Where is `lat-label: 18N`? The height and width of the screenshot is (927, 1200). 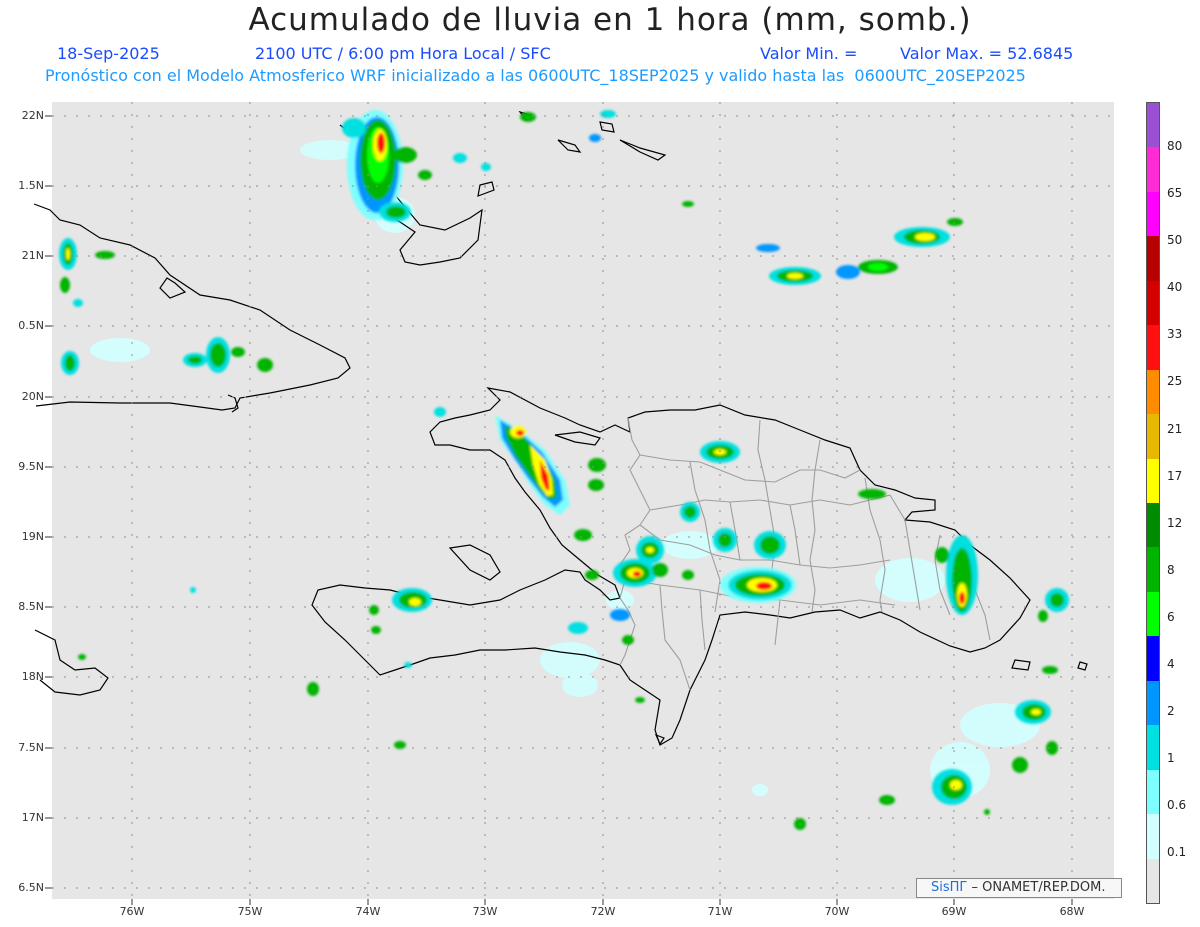 lat-label: 18N is located at coordinates (32, 676).